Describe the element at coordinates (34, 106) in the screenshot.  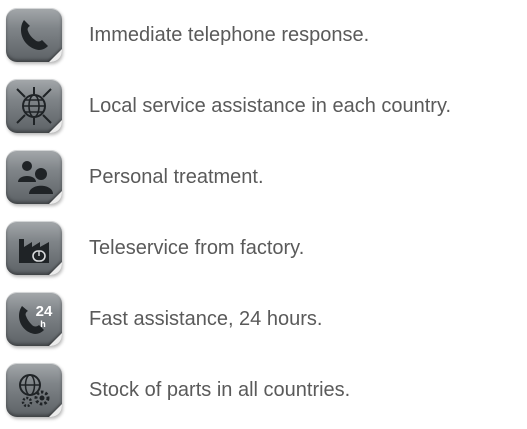
I see `globe-network-icon` at that location.